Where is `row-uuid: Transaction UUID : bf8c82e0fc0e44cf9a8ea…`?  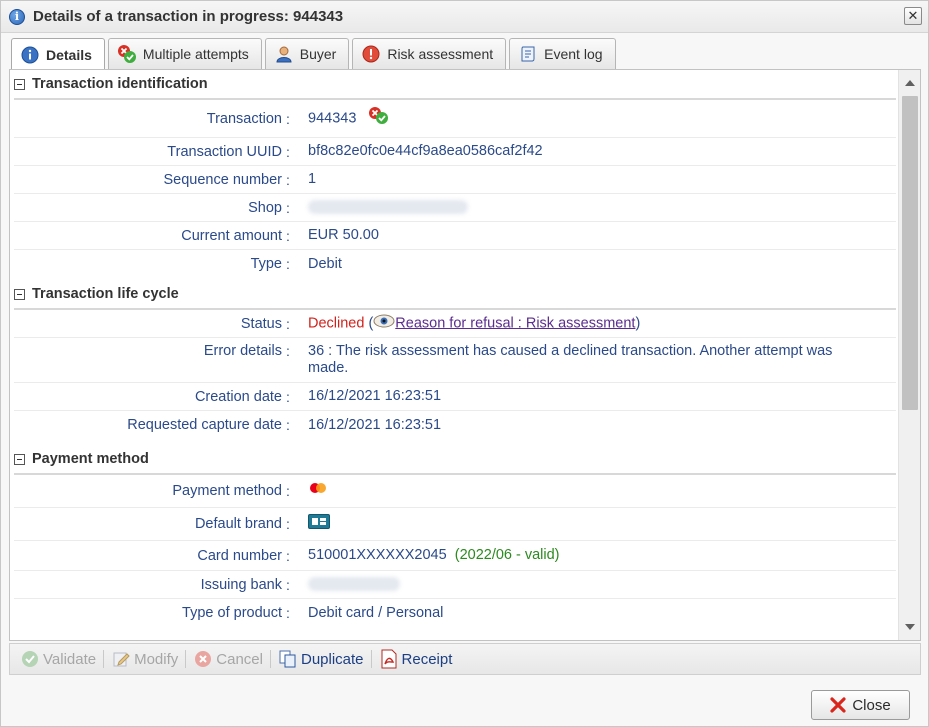 row-uuid: Transaction UUID : bf8c82e0fc0e44cf9a8ea… is located at coordinates (455, 152).